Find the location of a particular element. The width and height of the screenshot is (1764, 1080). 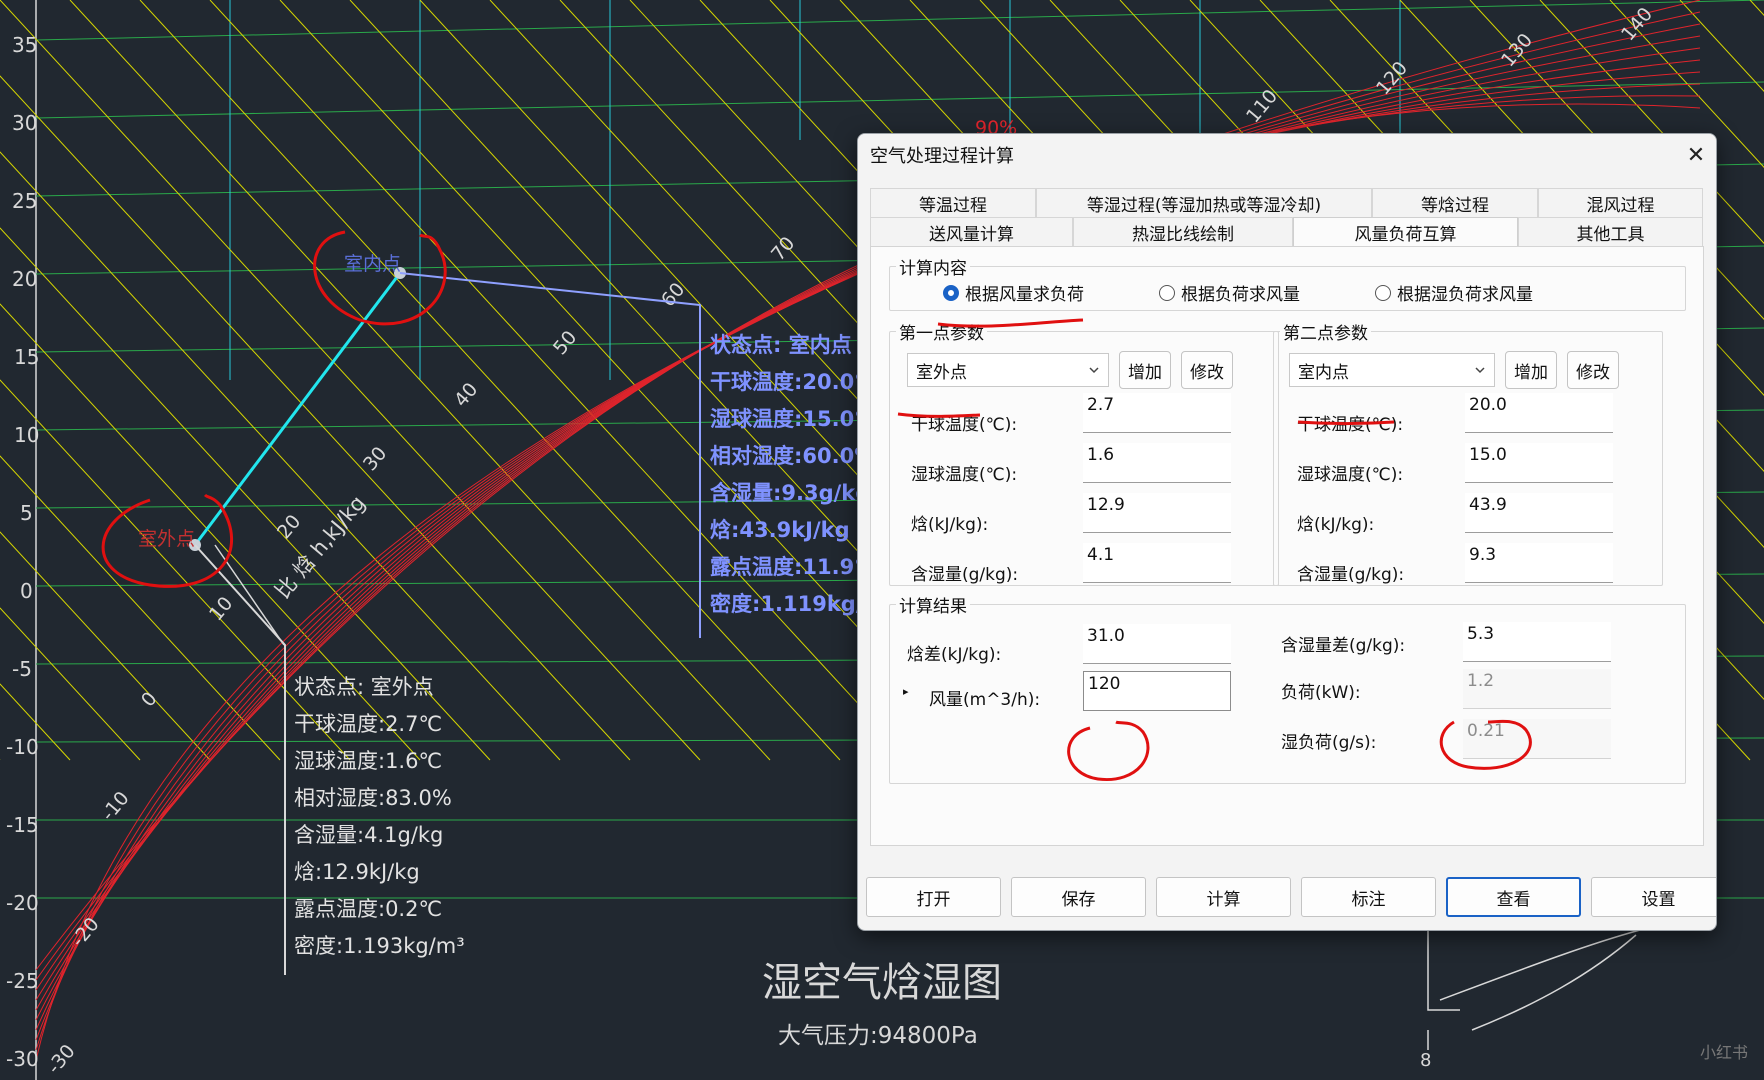

point2-edit-button: 修改 is located at coordinates (1593, 370).